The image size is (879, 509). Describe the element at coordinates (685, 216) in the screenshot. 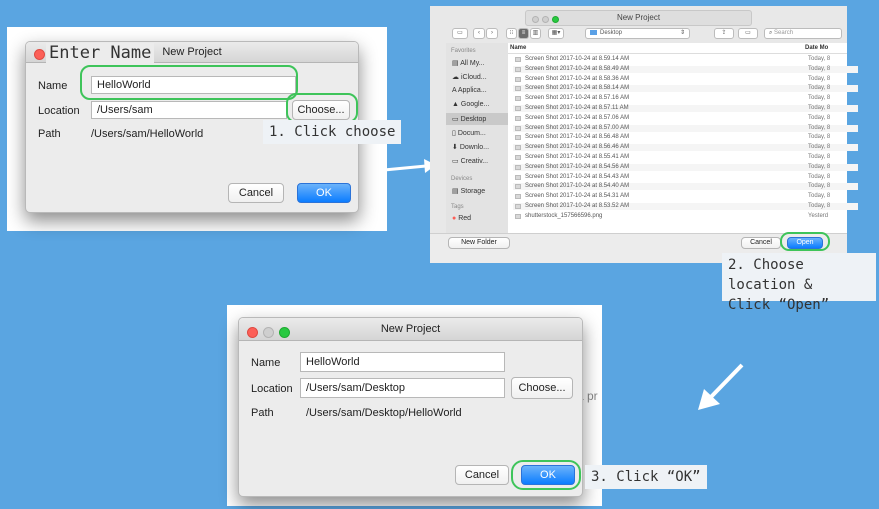

I see `list-item: shutterstock_157566596.png Yesterd` at that location.